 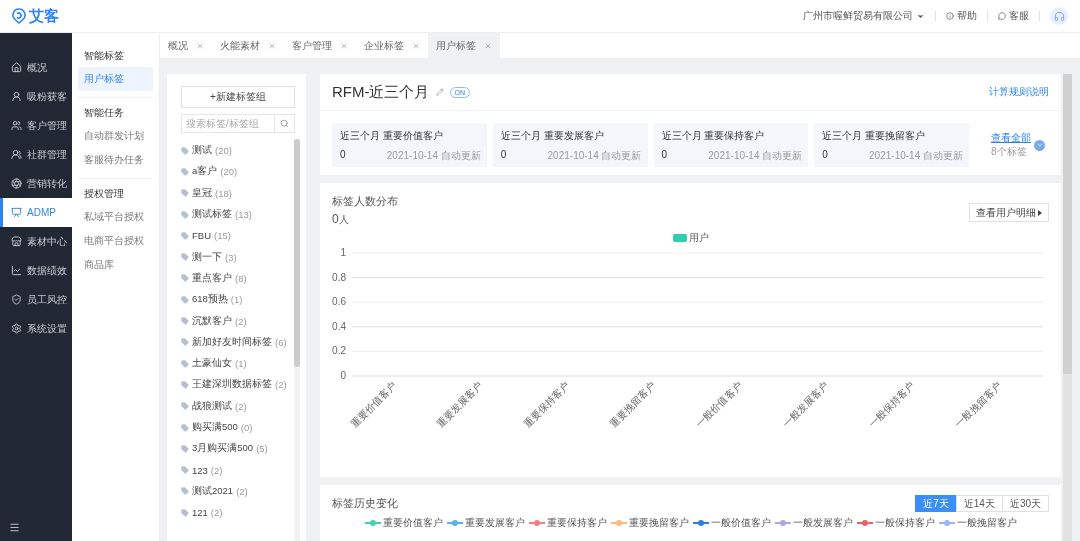 What do you see at coordinates (115, 79) in the screenshot?
I see `subnav-item: 用户标签` at bounding box center [115, 79].